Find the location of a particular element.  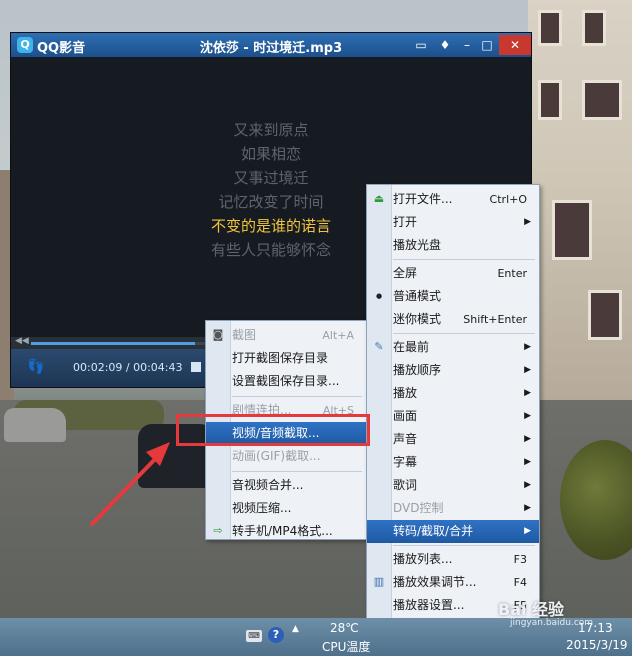

menu-item-label: 播放光盘 is located at coordinates (417, 245).